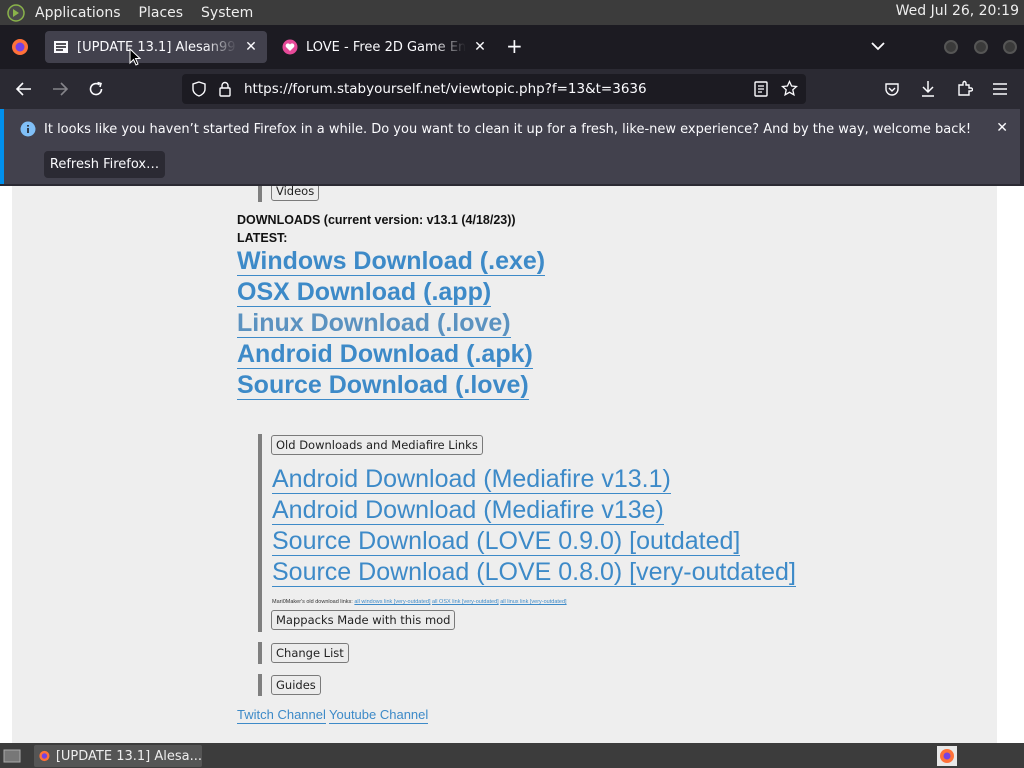 This screenshot has height=768, width=1024. Describe the element at coordinates (385, 354) in the screenshot. I see `android-download-link: Android Download (.apk)` at that location.